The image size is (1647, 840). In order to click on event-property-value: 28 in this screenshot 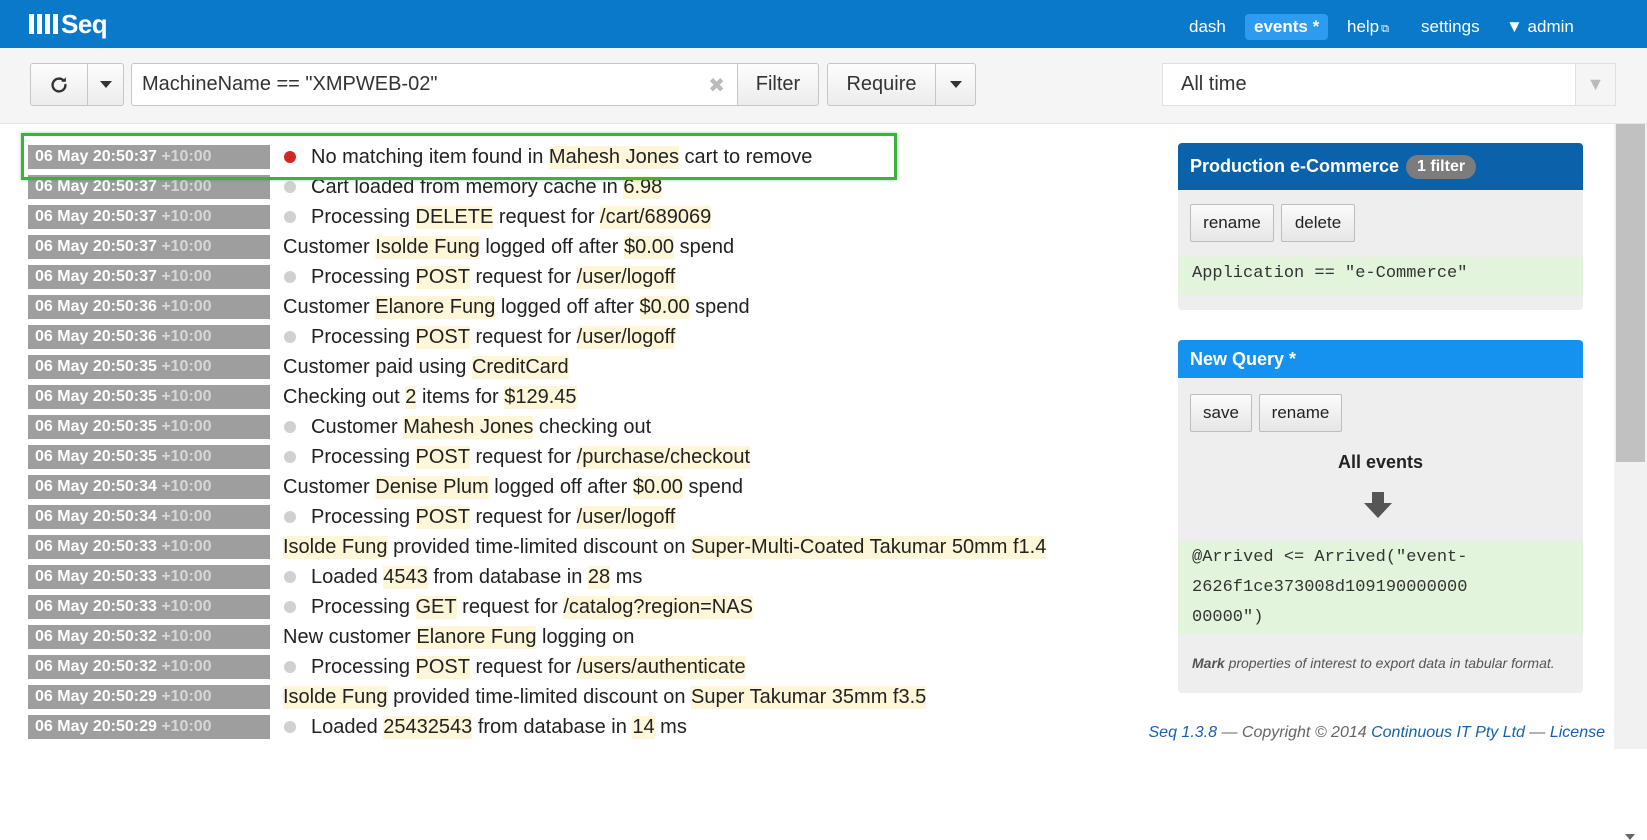, I will do `click(599, 577)`.